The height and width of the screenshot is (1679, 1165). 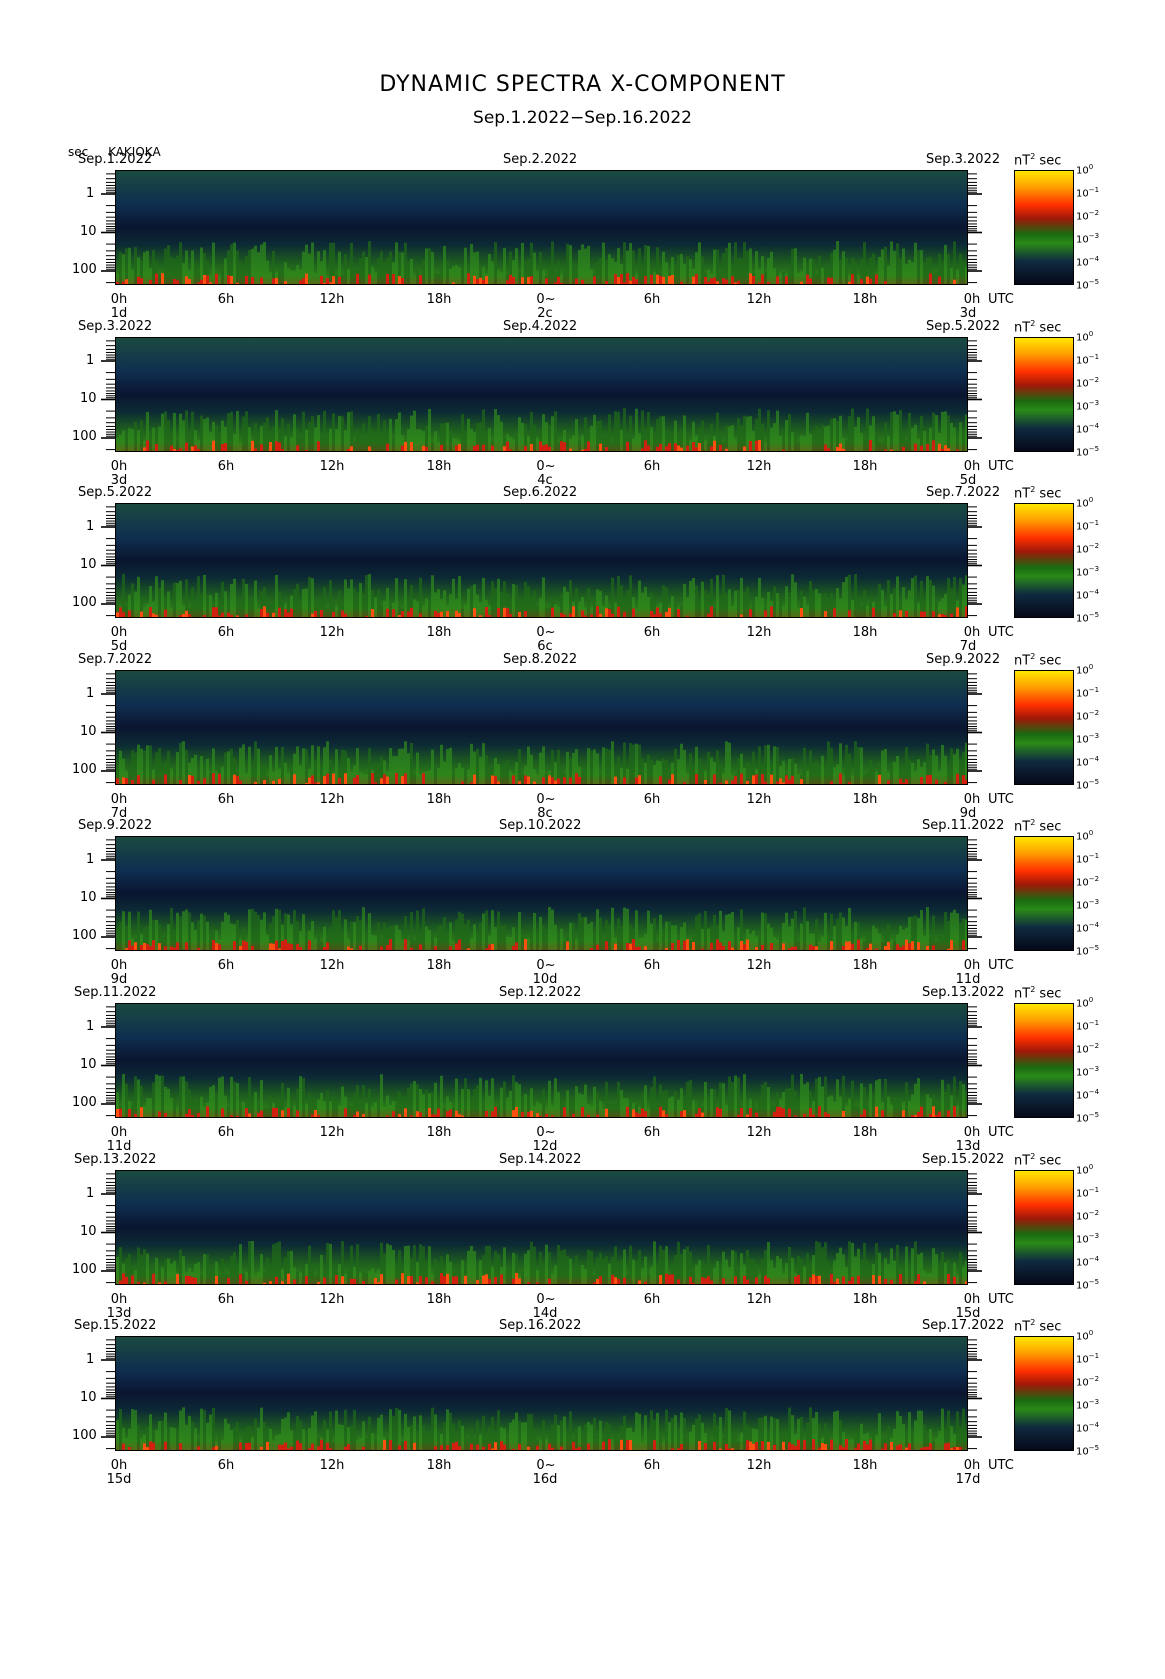 I want to click on x-tick-label: 6h, so click(x=226, y=1299).